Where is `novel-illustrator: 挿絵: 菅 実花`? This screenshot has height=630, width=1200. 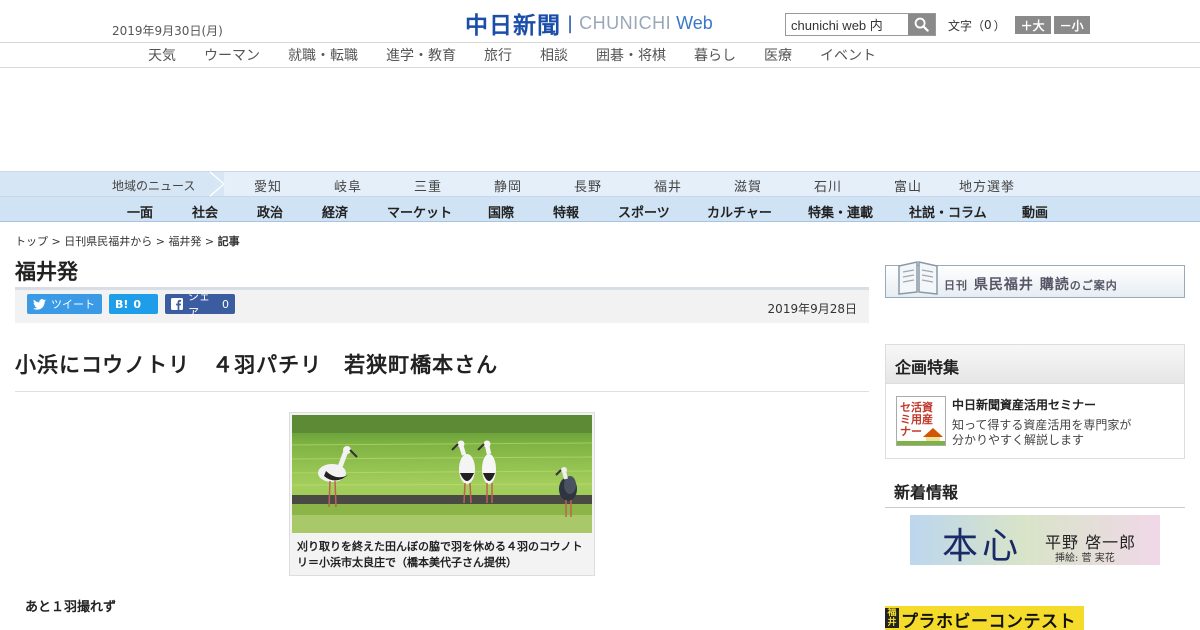
novel-illustrator: 挿絵: 菅 実花 is located at coordinates (1085, 558).